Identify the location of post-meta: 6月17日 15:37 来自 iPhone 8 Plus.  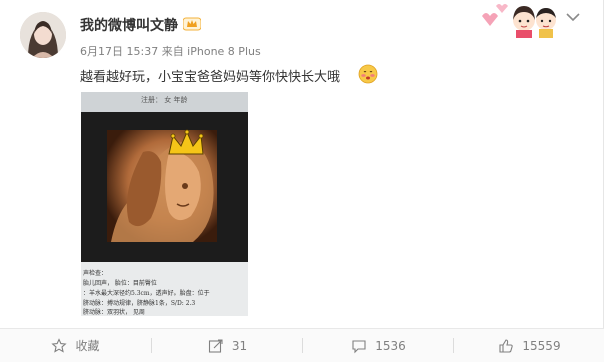
(170, 51).